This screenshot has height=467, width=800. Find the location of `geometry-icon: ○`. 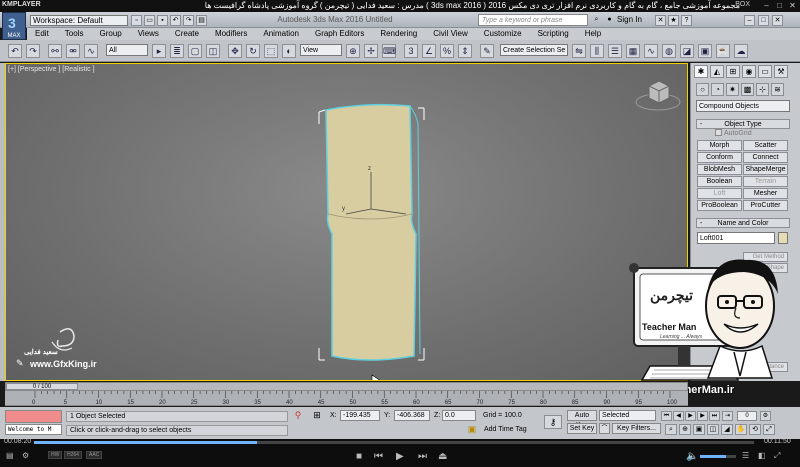

geometry-icon: ○ is located at coordinates (702, 89).